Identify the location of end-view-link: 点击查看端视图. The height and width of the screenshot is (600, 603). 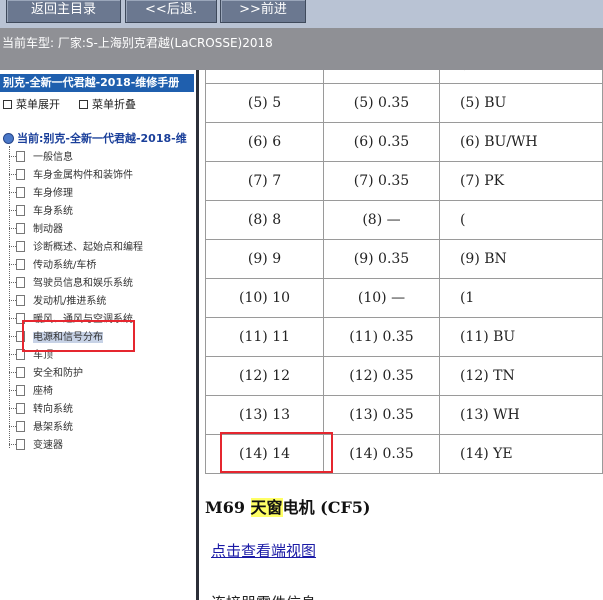
(263, 550).